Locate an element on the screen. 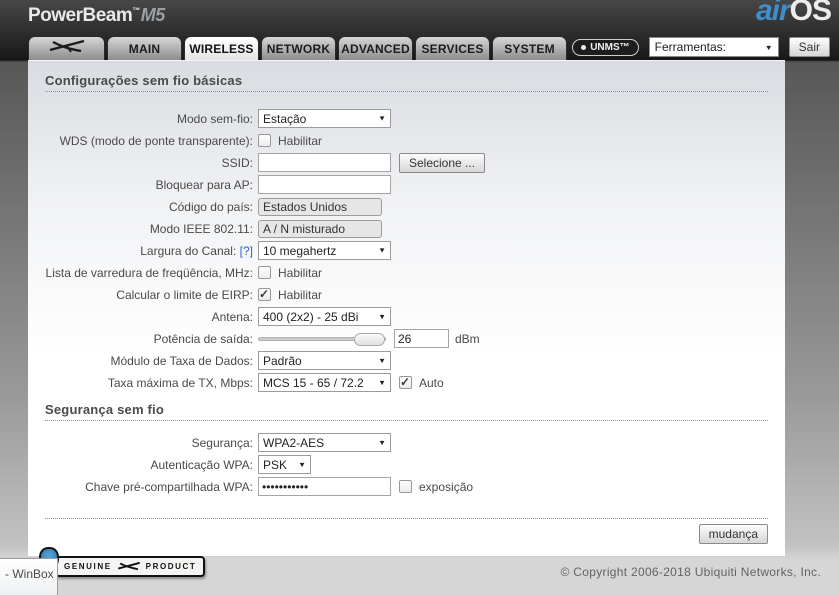 The width and height of the screenshot is (839, 595). row-output-power: Potência de saída: dBm is located at coordinates (406, 338).